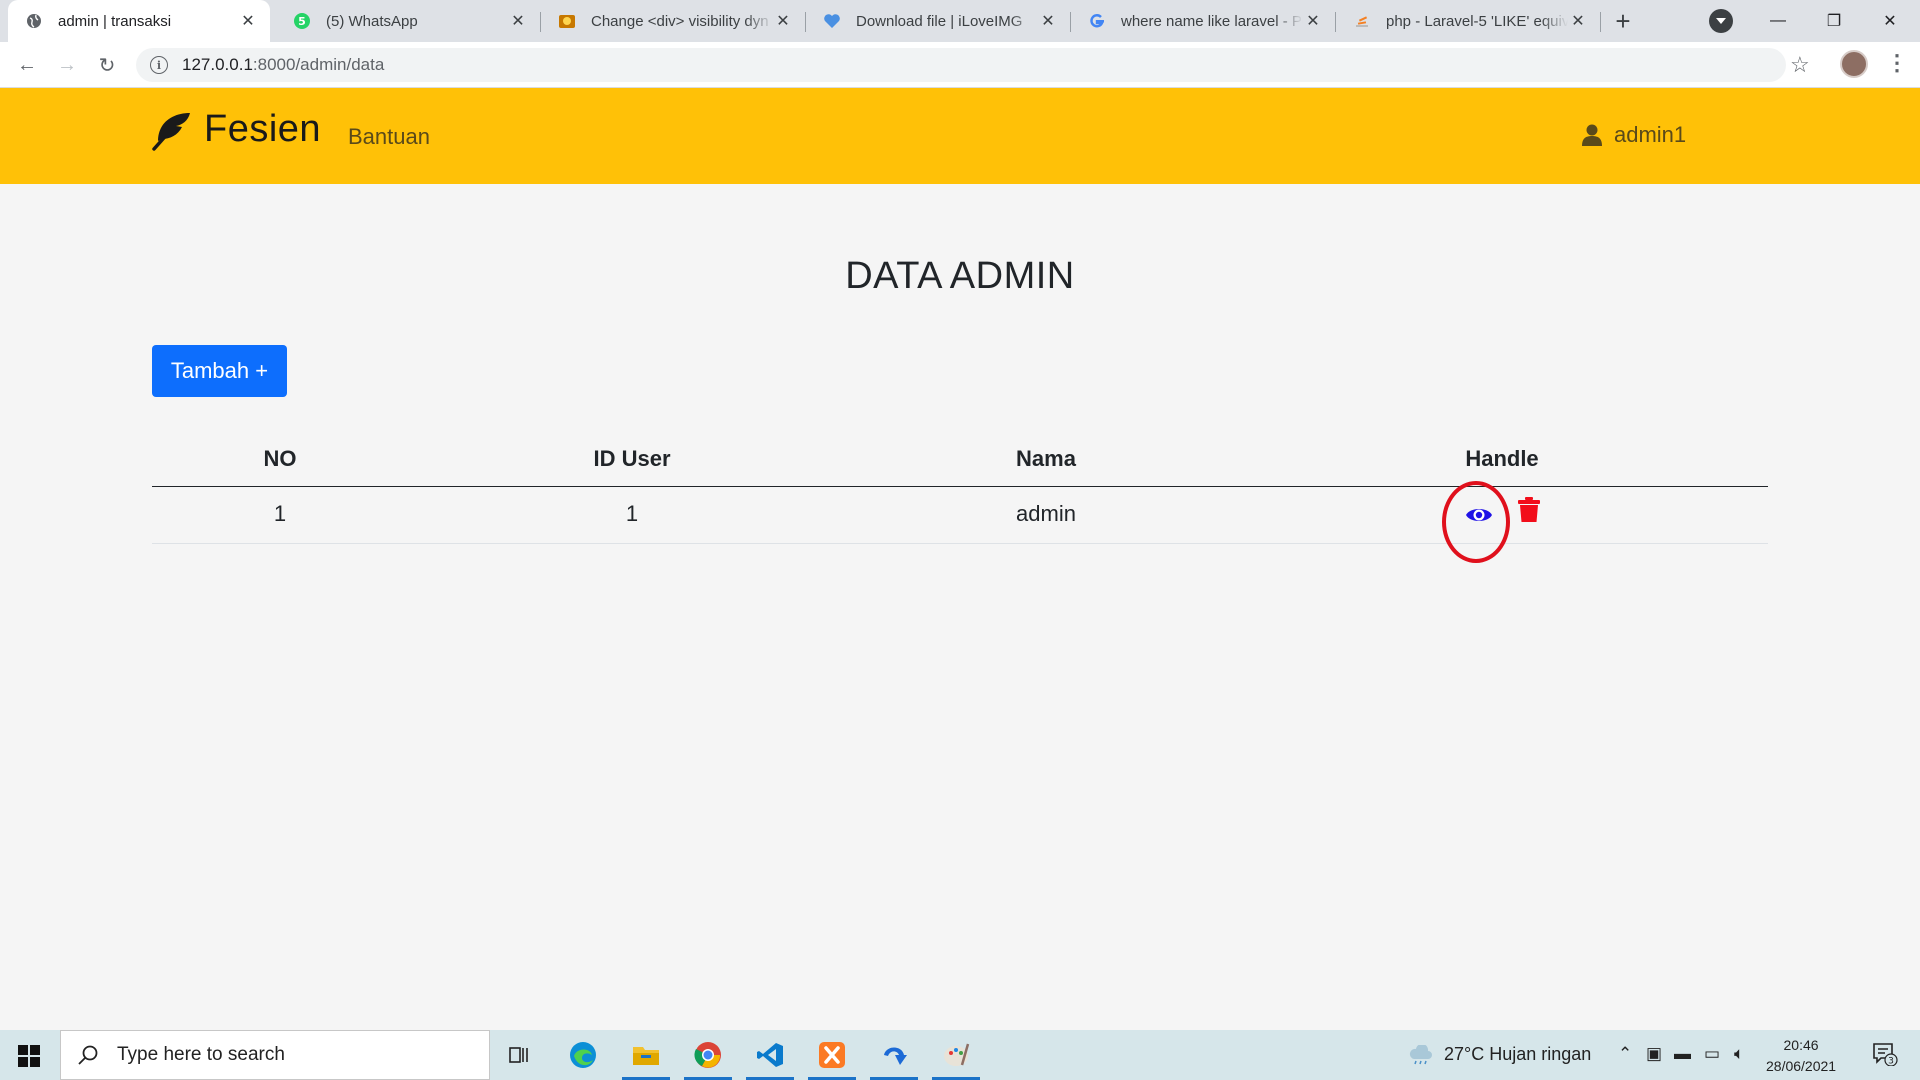 The image size is (1920, 1080). What do you see at coordinates (894, 1055) in the screenshot?
I see `app-arrow-icon` at bounding box center [894, 1055].